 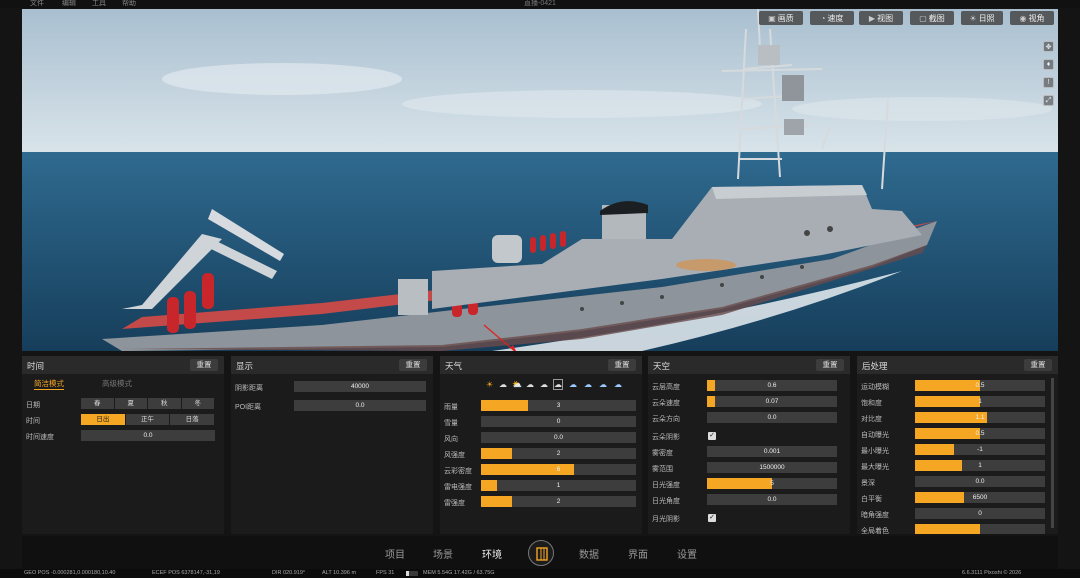 What do you see at coordinates (489, 384) in the screenshot?
I see `weather-sunny-icon: ☀` at bounding box center [489, 384].